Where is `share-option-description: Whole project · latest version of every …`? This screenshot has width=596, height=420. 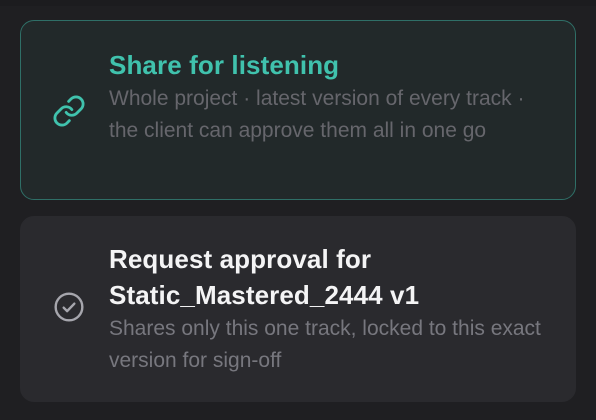
share-option-description: Whole project · latest version of every … is located at coordinates (317, 114).